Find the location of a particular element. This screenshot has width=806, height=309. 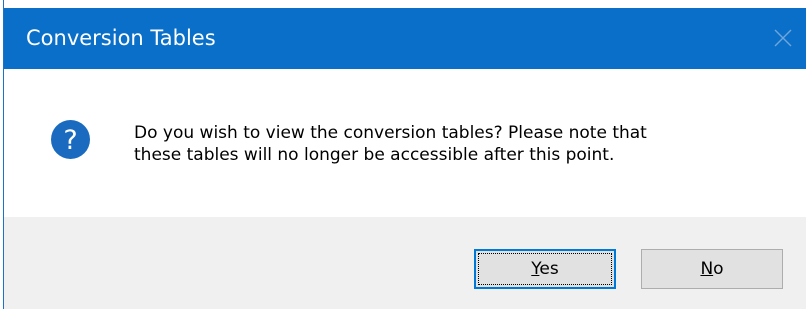

no-button-label: No is located at coordinates (712, 269).